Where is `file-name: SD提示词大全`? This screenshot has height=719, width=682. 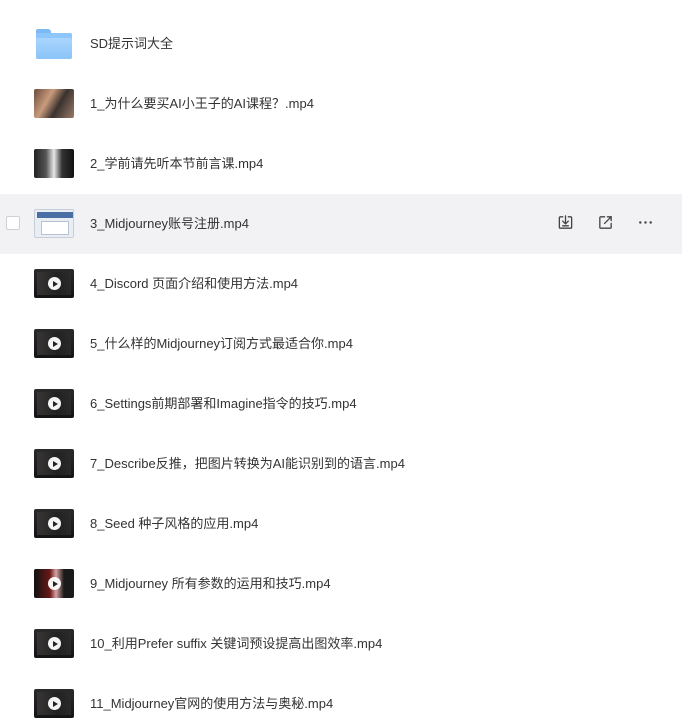
file-name: SD提示词大全 is located at coordinates (131, 44).